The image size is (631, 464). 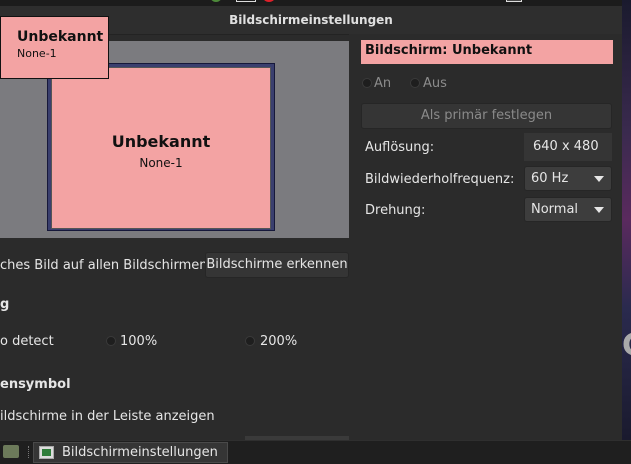 I want to click on display-icon, so click(x=514, y=1).